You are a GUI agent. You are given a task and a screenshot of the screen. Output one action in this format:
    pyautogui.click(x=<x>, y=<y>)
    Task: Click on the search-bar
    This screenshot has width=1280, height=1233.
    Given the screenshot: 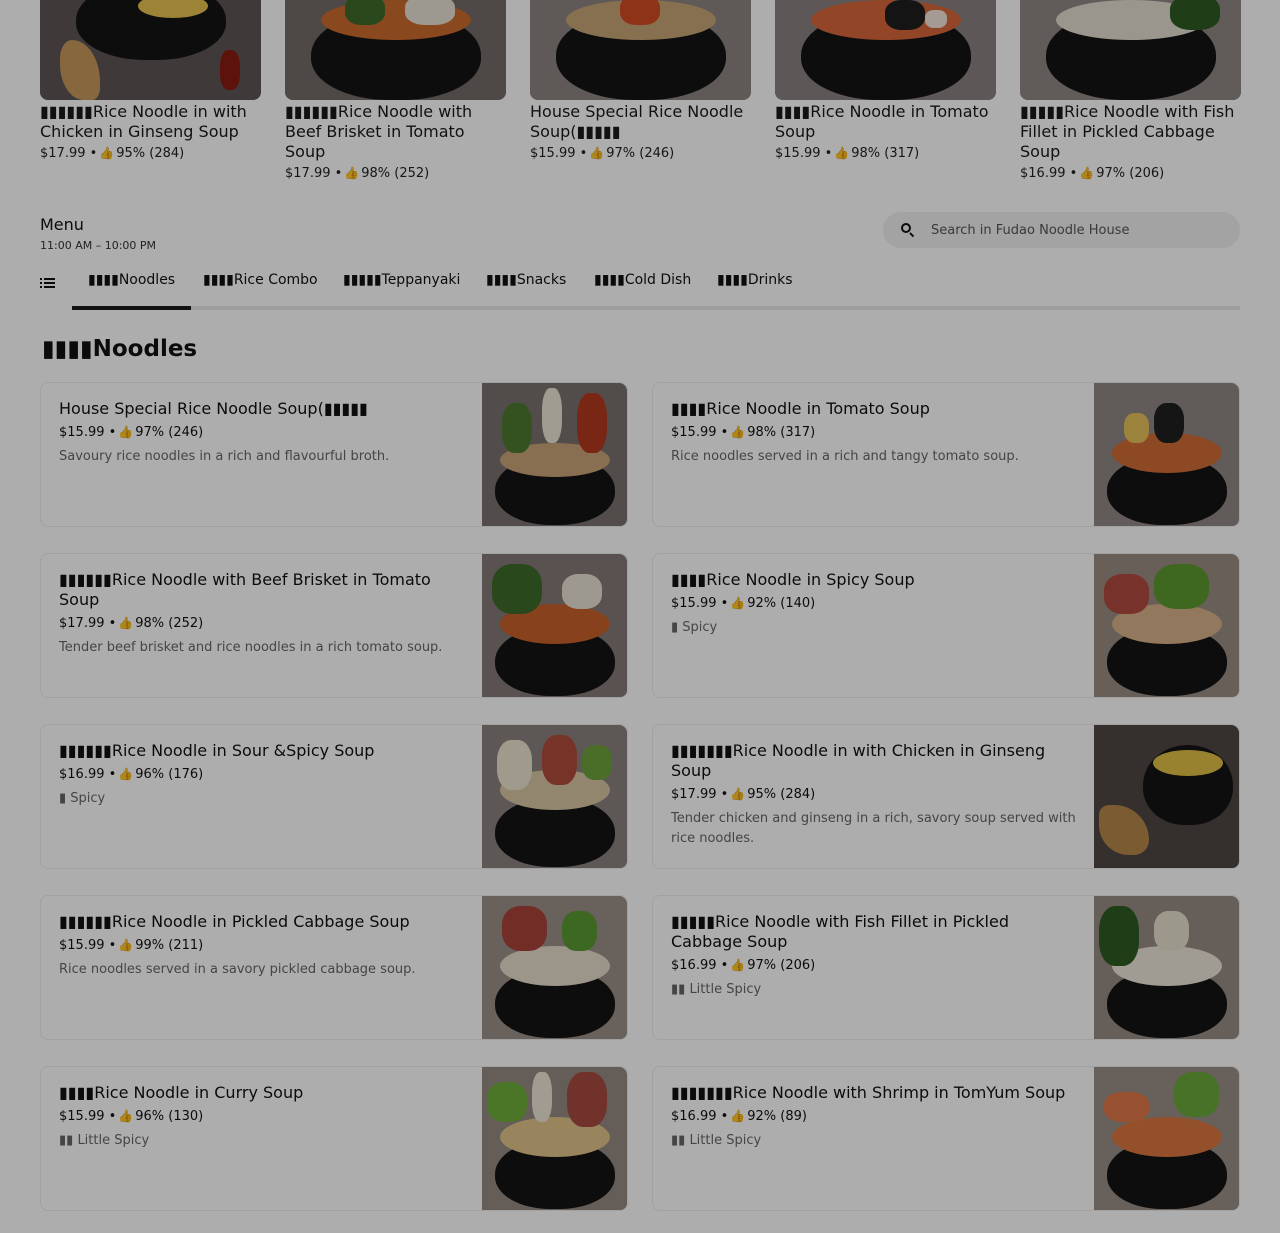 What is the action you would take?
    pyautogui.click(x=1061, y=230)
    